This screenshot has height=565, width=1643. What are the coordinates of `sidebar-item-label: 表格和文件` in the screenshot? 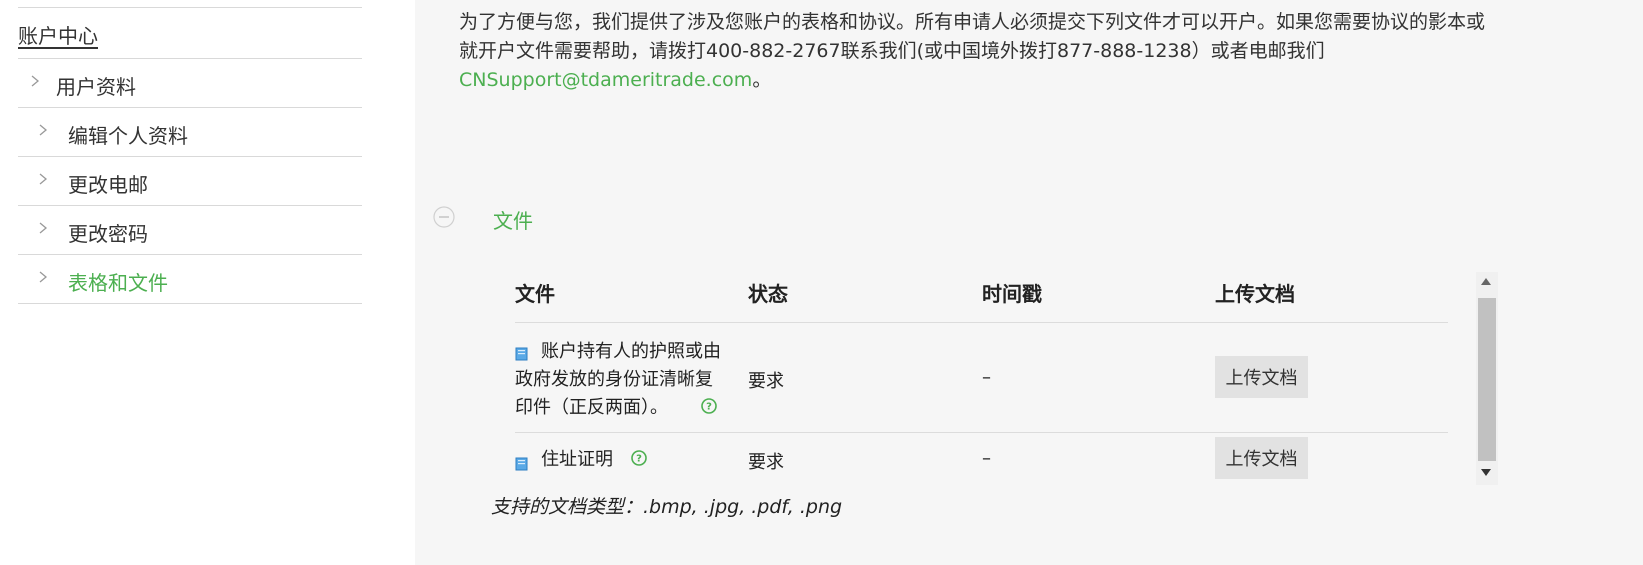 It's located at (118, 283).